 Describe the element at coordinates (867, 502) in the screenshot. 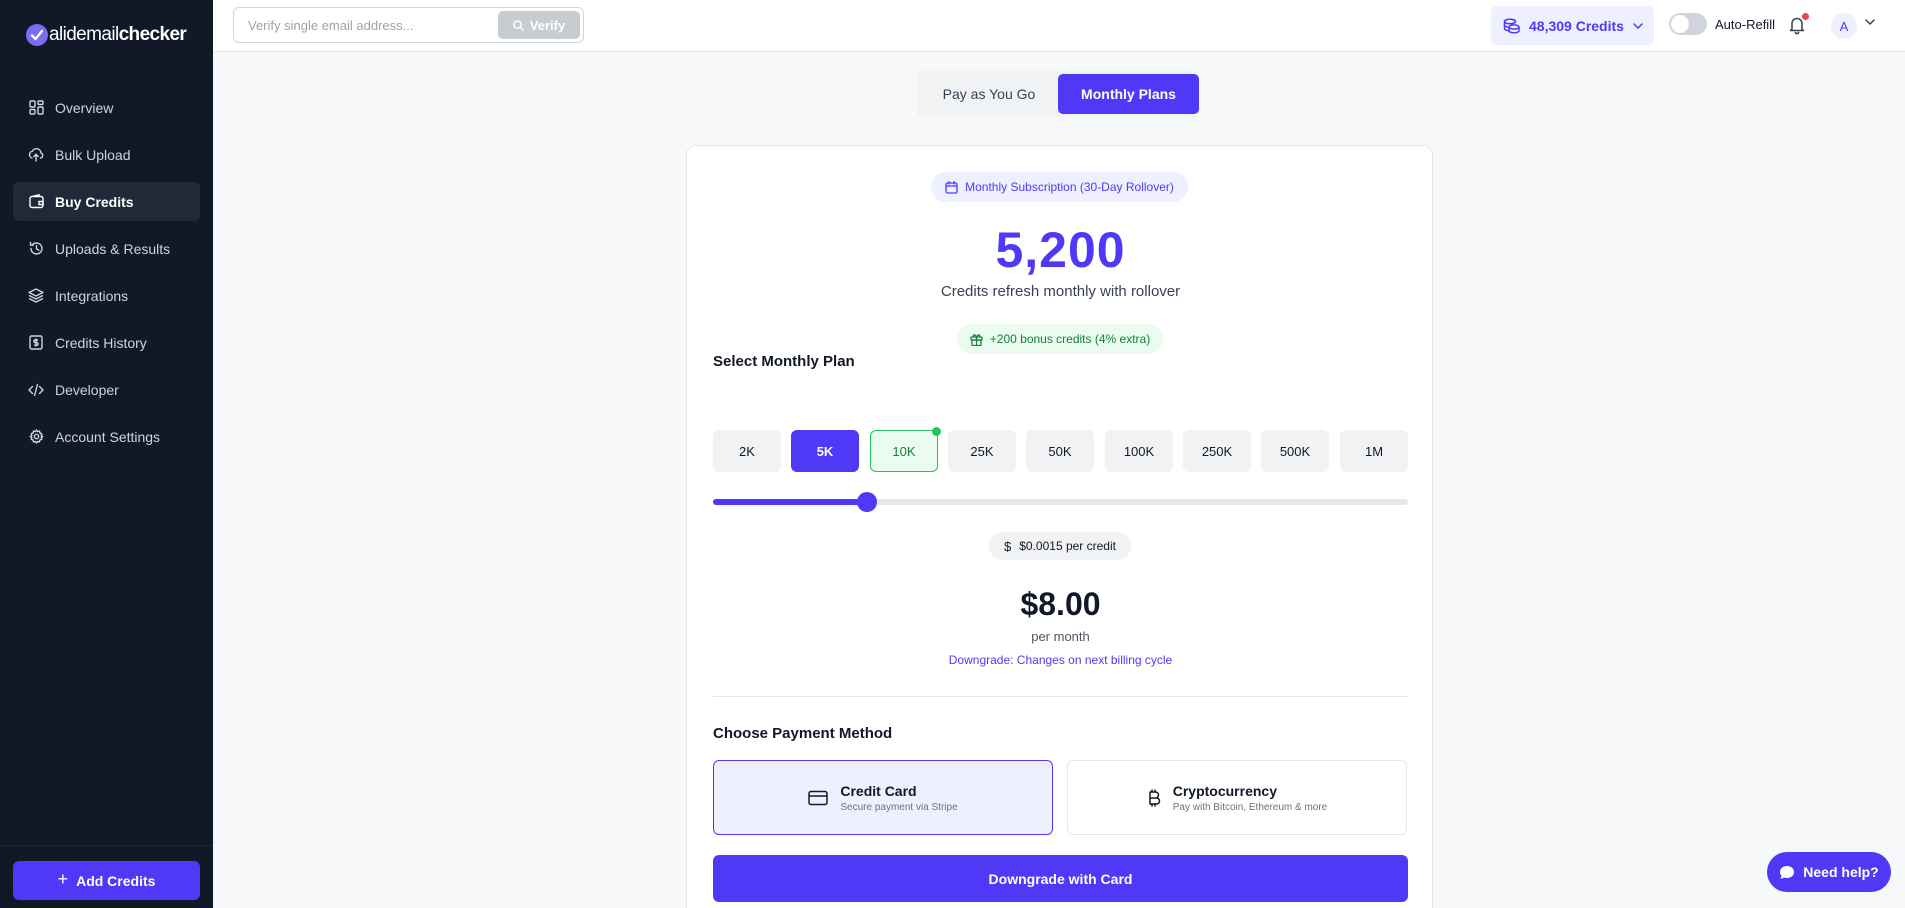

I see `plan-slider-thumb` at that location.